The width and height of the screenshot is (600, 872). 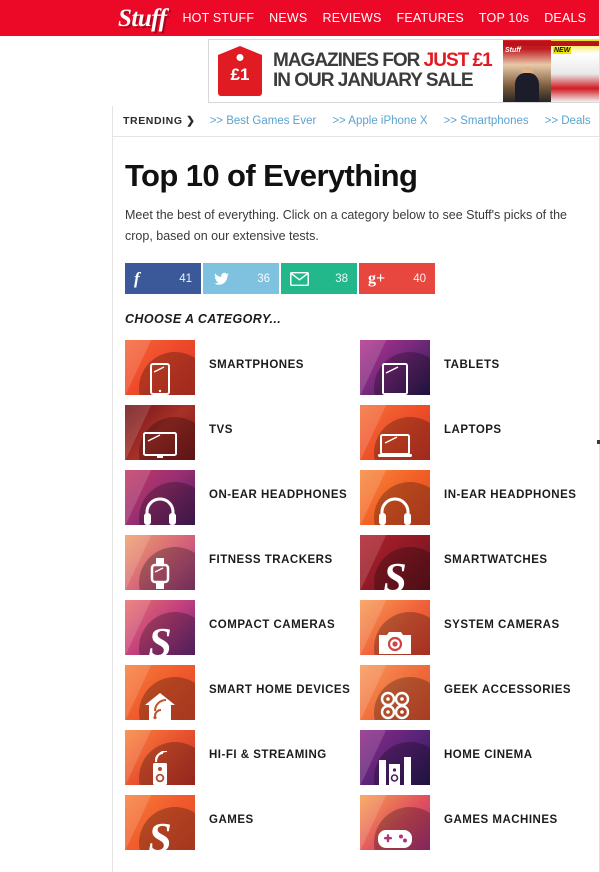 I want to click on category-label: GAMES MACHINES, so click(x=501, y=820).